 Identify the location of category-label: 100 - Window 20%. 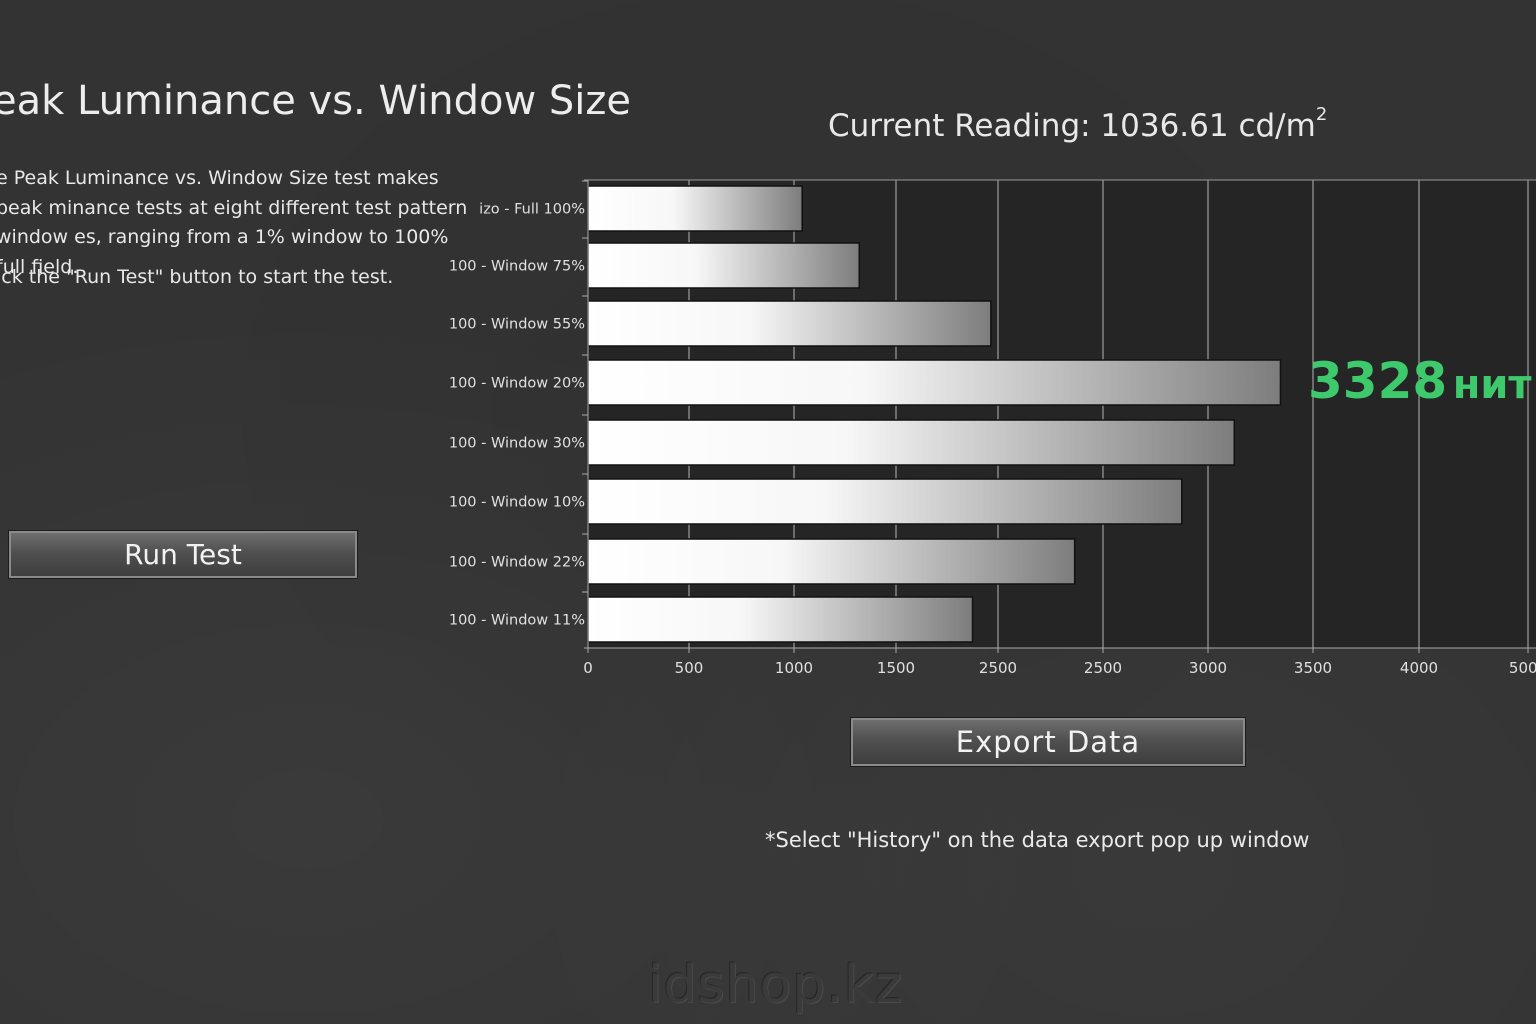
(517, 384).